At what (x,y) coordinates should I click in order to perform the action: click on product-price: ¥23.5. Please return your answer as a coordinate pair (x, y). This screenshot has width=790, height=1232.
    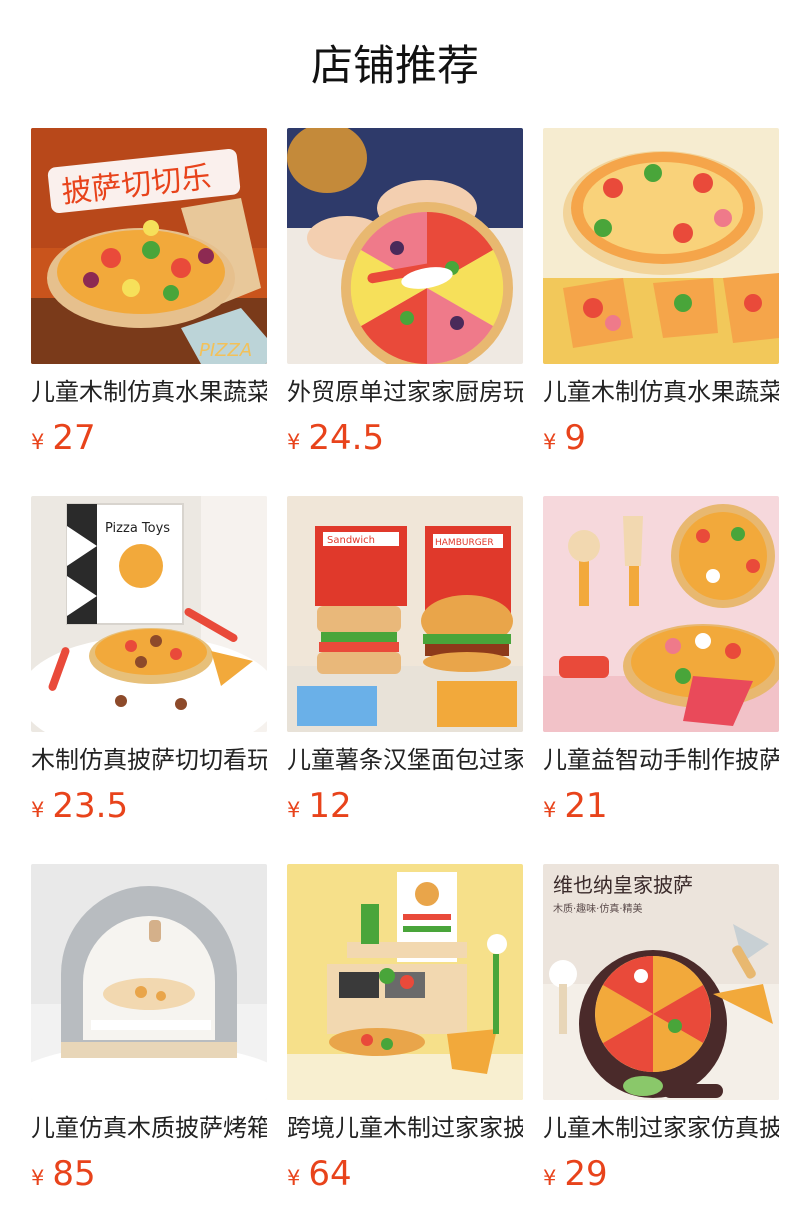
    Looking at the image, I should click on (149, 806).